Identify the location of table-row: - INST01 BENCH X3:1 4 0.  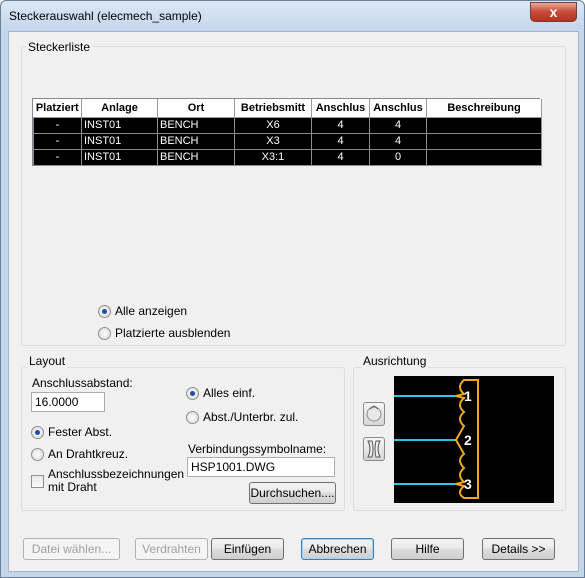
(287, 157).